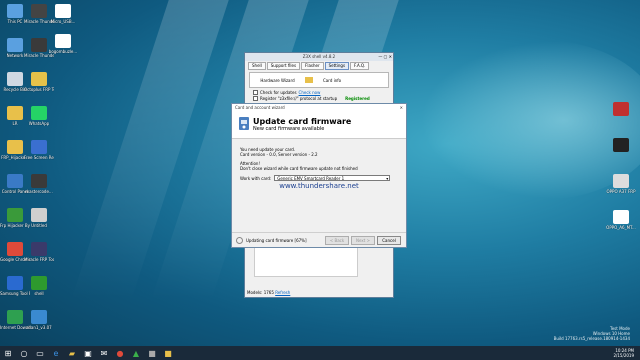  What do you see at coordinates (591, 338) in the screenshot?
I see `watermark-line: Build 17763.rs5_release.180914-1434` at bounding box center [591, 338].